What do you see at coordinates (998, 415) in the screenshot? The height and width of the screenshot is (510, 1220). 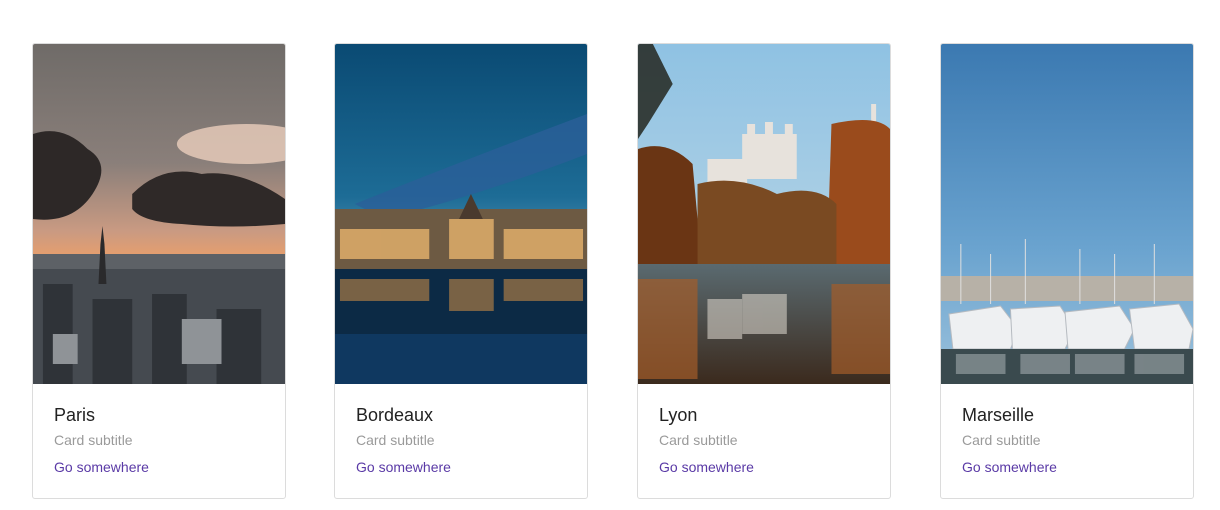 I see `card-title: Marseille` at bounding box center [998, 415].